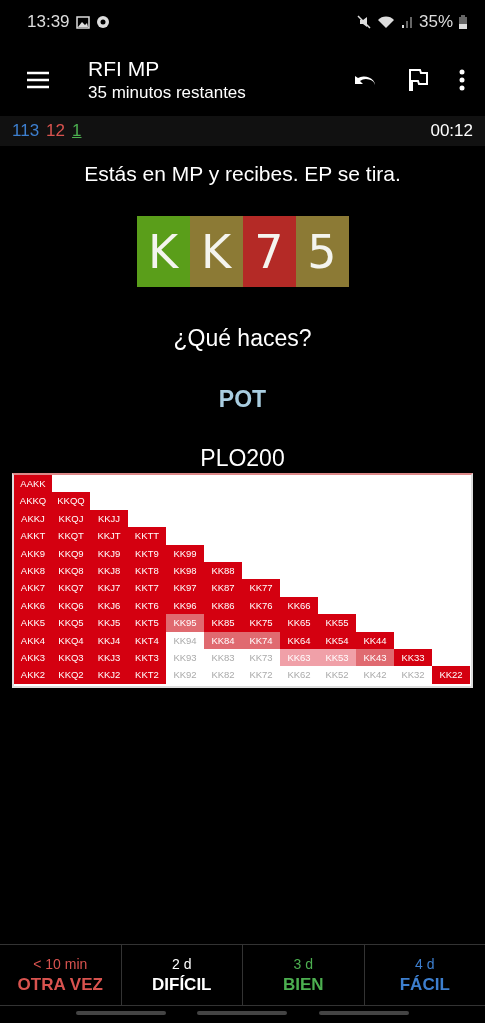  What do you see at coordinates (109, 536) in the screenshot?
I see `range-cell: KKJT` at bounding box center [109, 536].